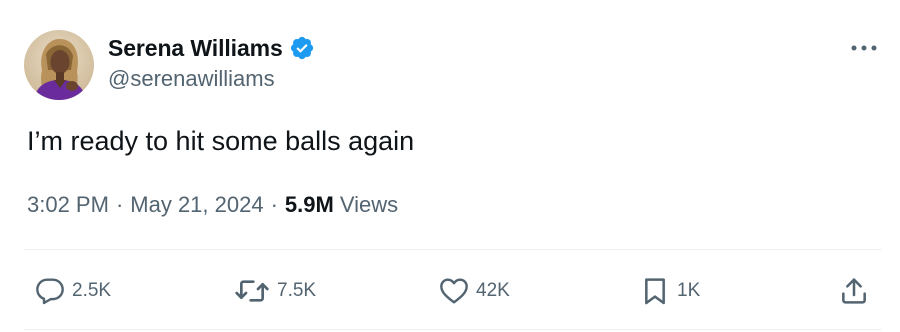  What do you see at coordinates (195, 48) in the screenshot?
I see `author-display-name: Serena Williams` at bounding box center [195, 48].